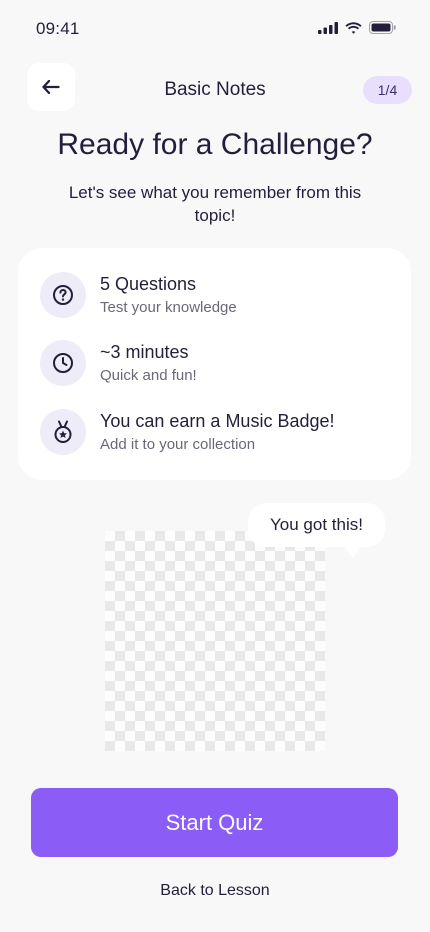  Describe the element at coordinates (387, 90) in the screenshot. I see `progress-badge: 1/4` at that location.